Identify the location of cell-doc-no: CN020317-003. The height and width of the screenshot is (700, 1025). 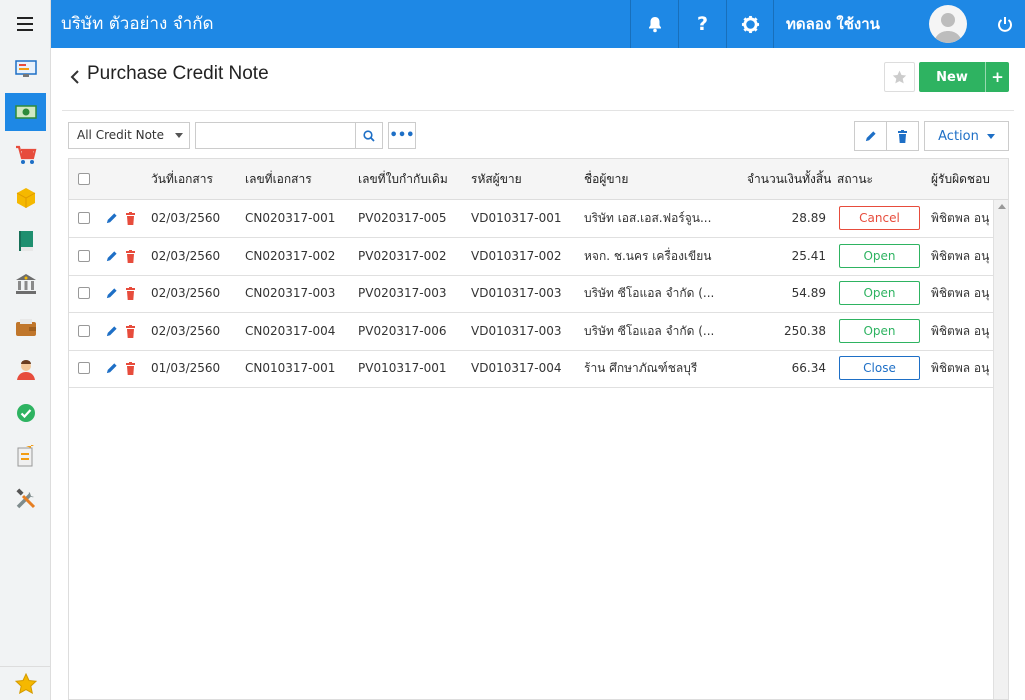
(290, 293).